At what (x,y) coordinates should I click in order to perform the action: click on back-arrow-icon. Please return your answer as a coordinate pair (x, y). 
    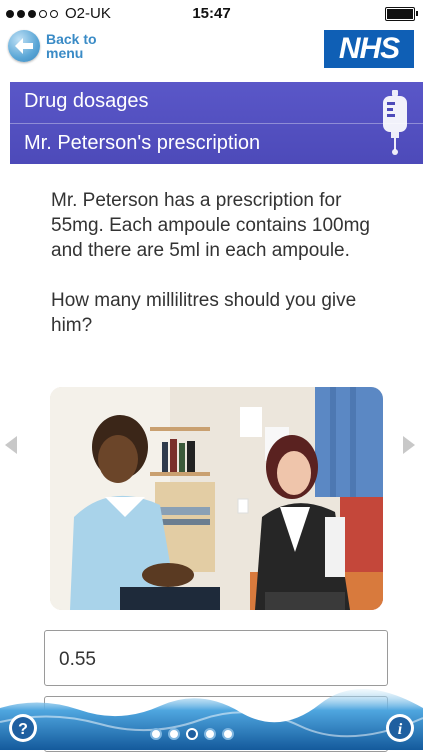
    Looking at the image, I should click on (24, 46).